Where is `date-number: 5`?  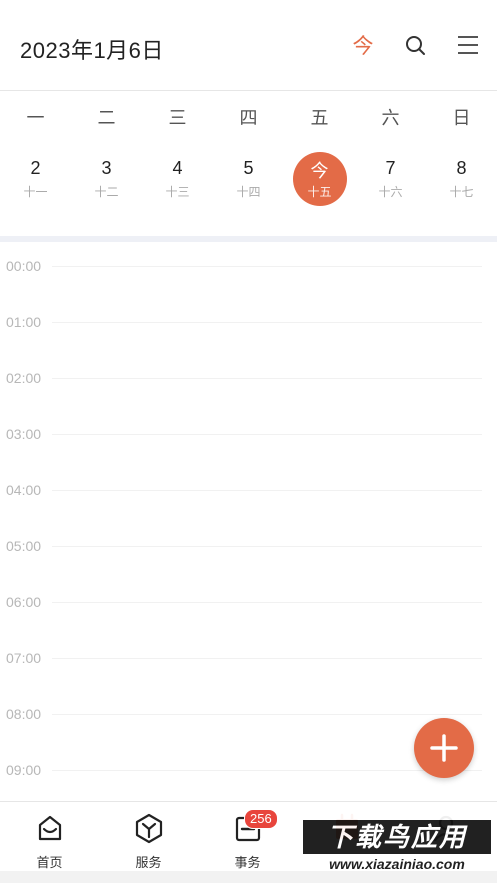 date-number: 5 is located at coordinates (248, 168).